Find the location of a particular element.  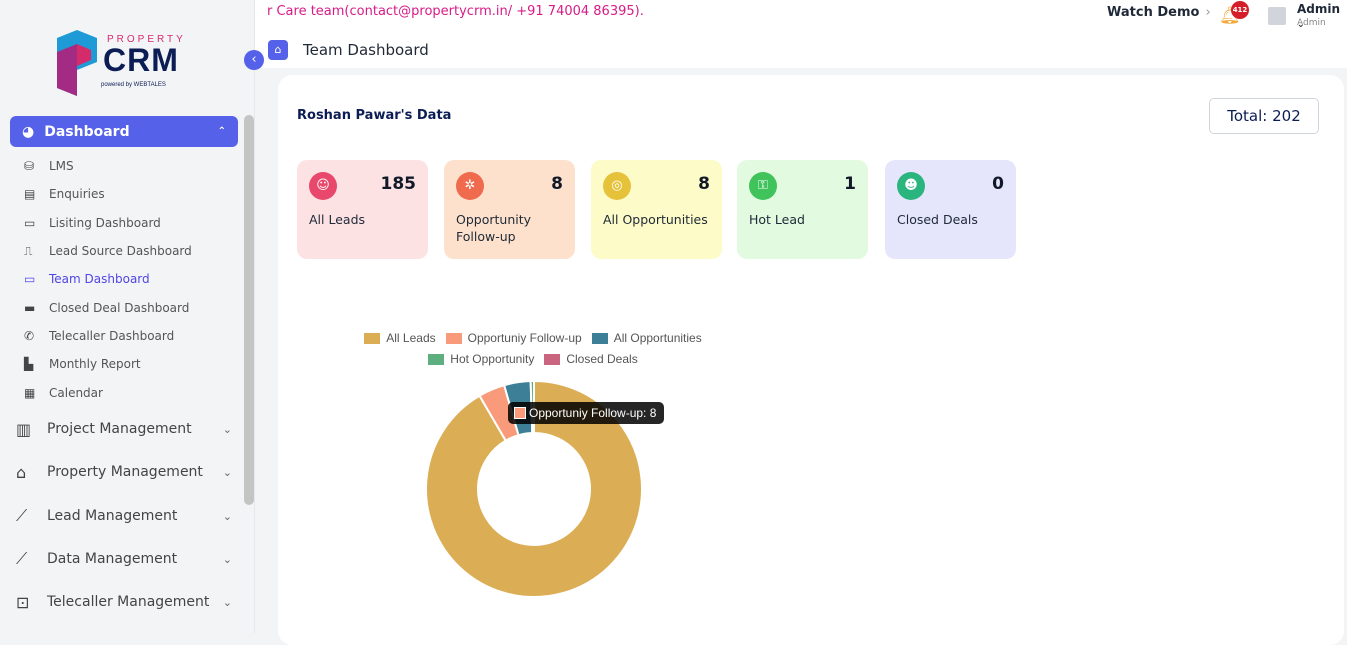

phone-icon: ✆ is located at coordinates (29, 335).